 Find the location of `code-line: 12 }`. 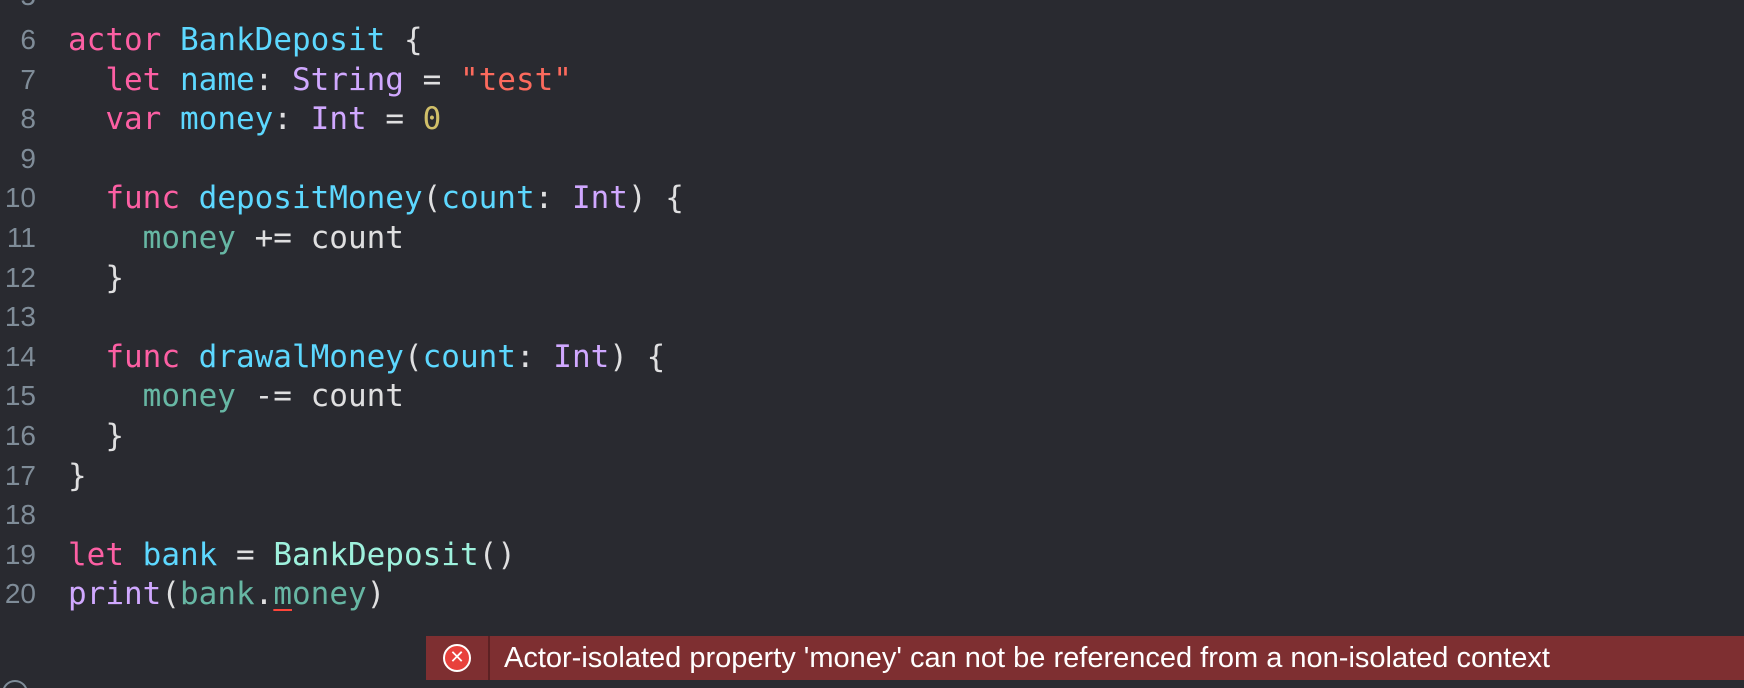

code-line: 12 } is located at coordinates (872, 278).